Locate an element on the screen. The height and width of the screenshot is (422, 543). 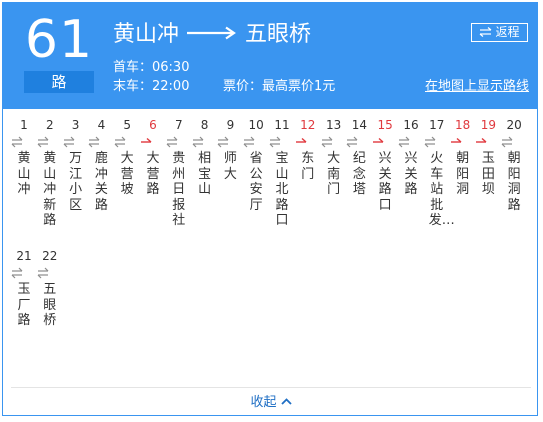
route-title: 黄山冲 五眼桥 is located at coordinates (212, 35).